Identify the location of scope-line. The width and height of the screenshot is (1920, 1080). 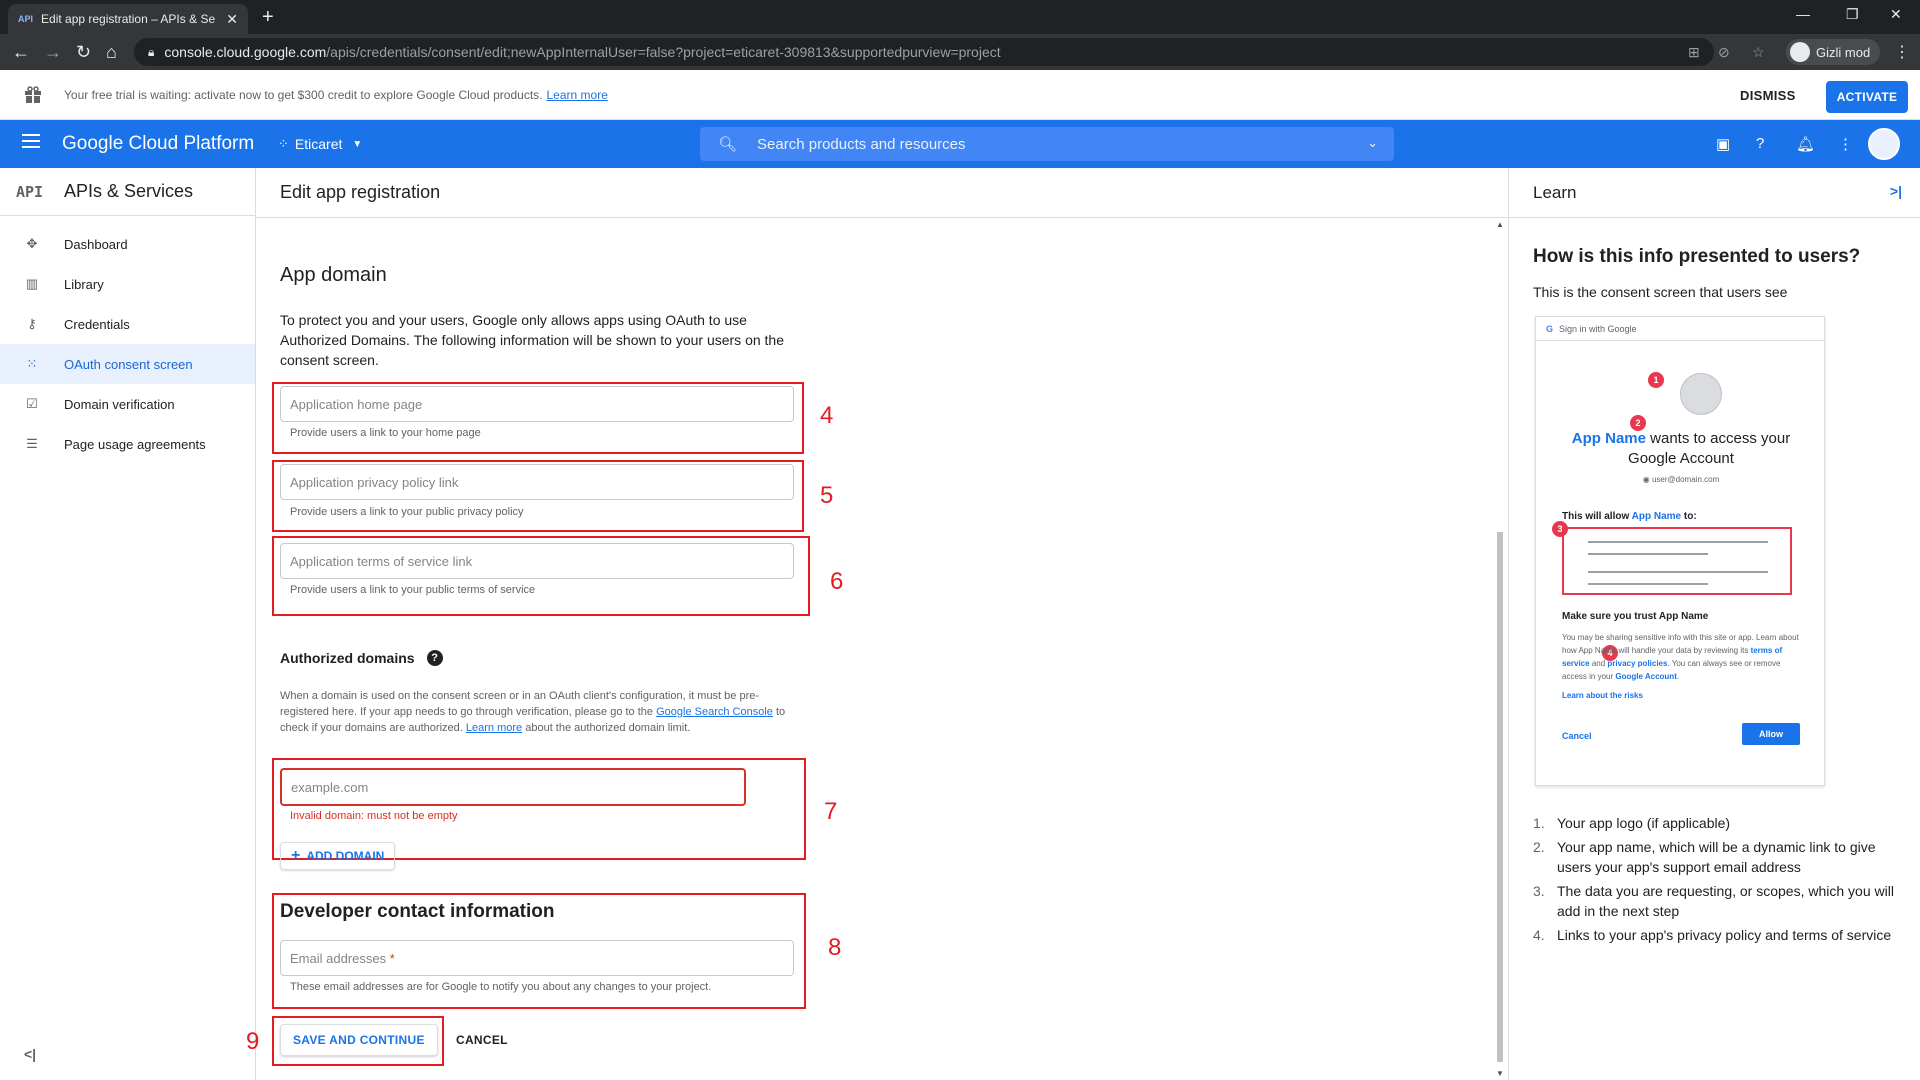
(1678, 572).